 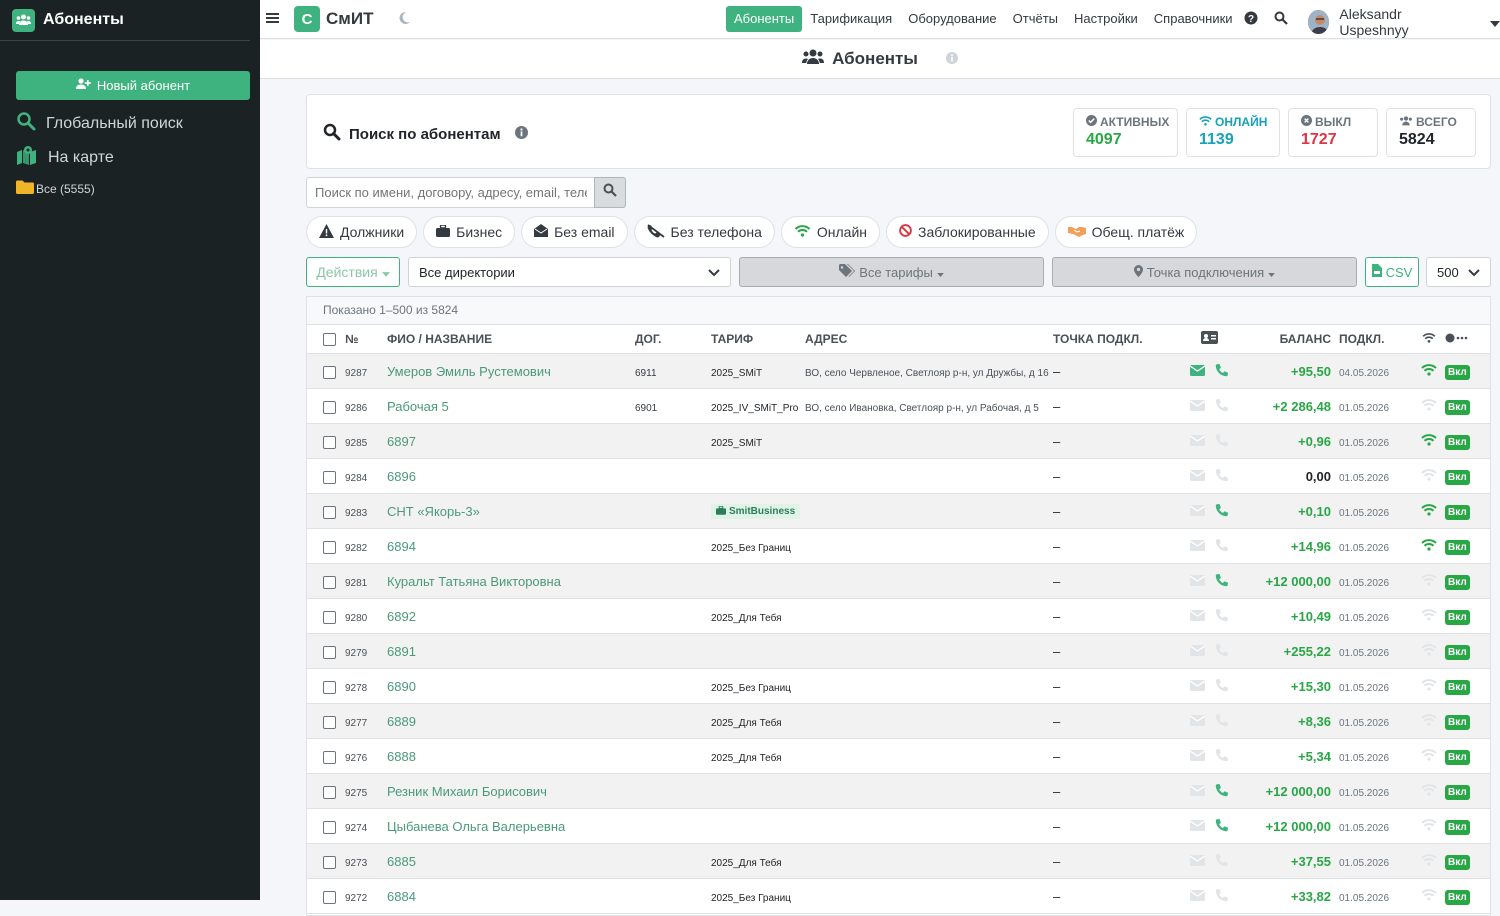 I want to click on stat-total: Всего 5824, so click(x=1431, y=132).